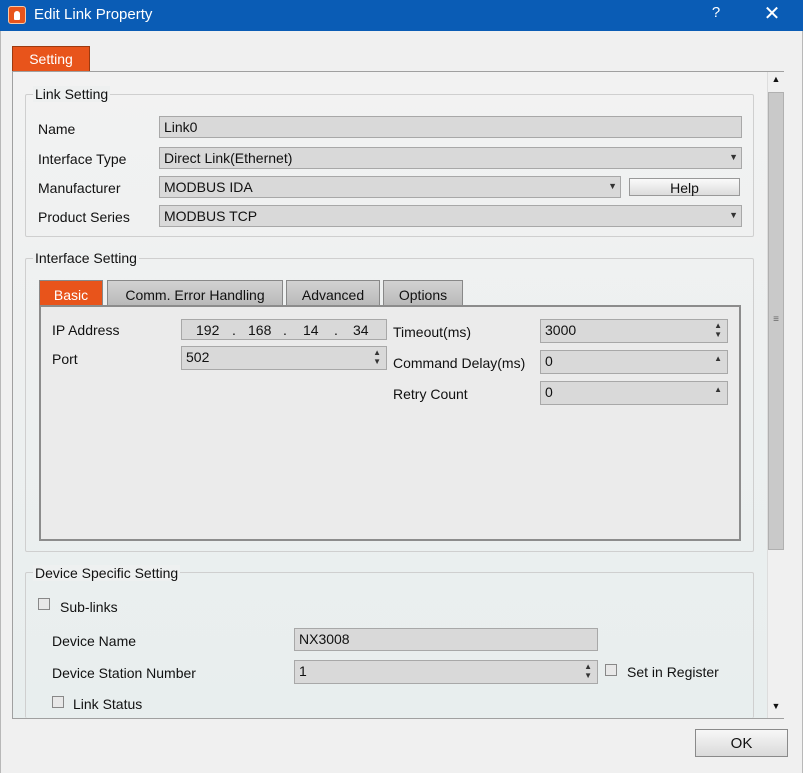 The image size is (803, 773). Describe the element at coordinates (86, 330) in the screenshot. I see `ip-address-label: IP Address` at that location.